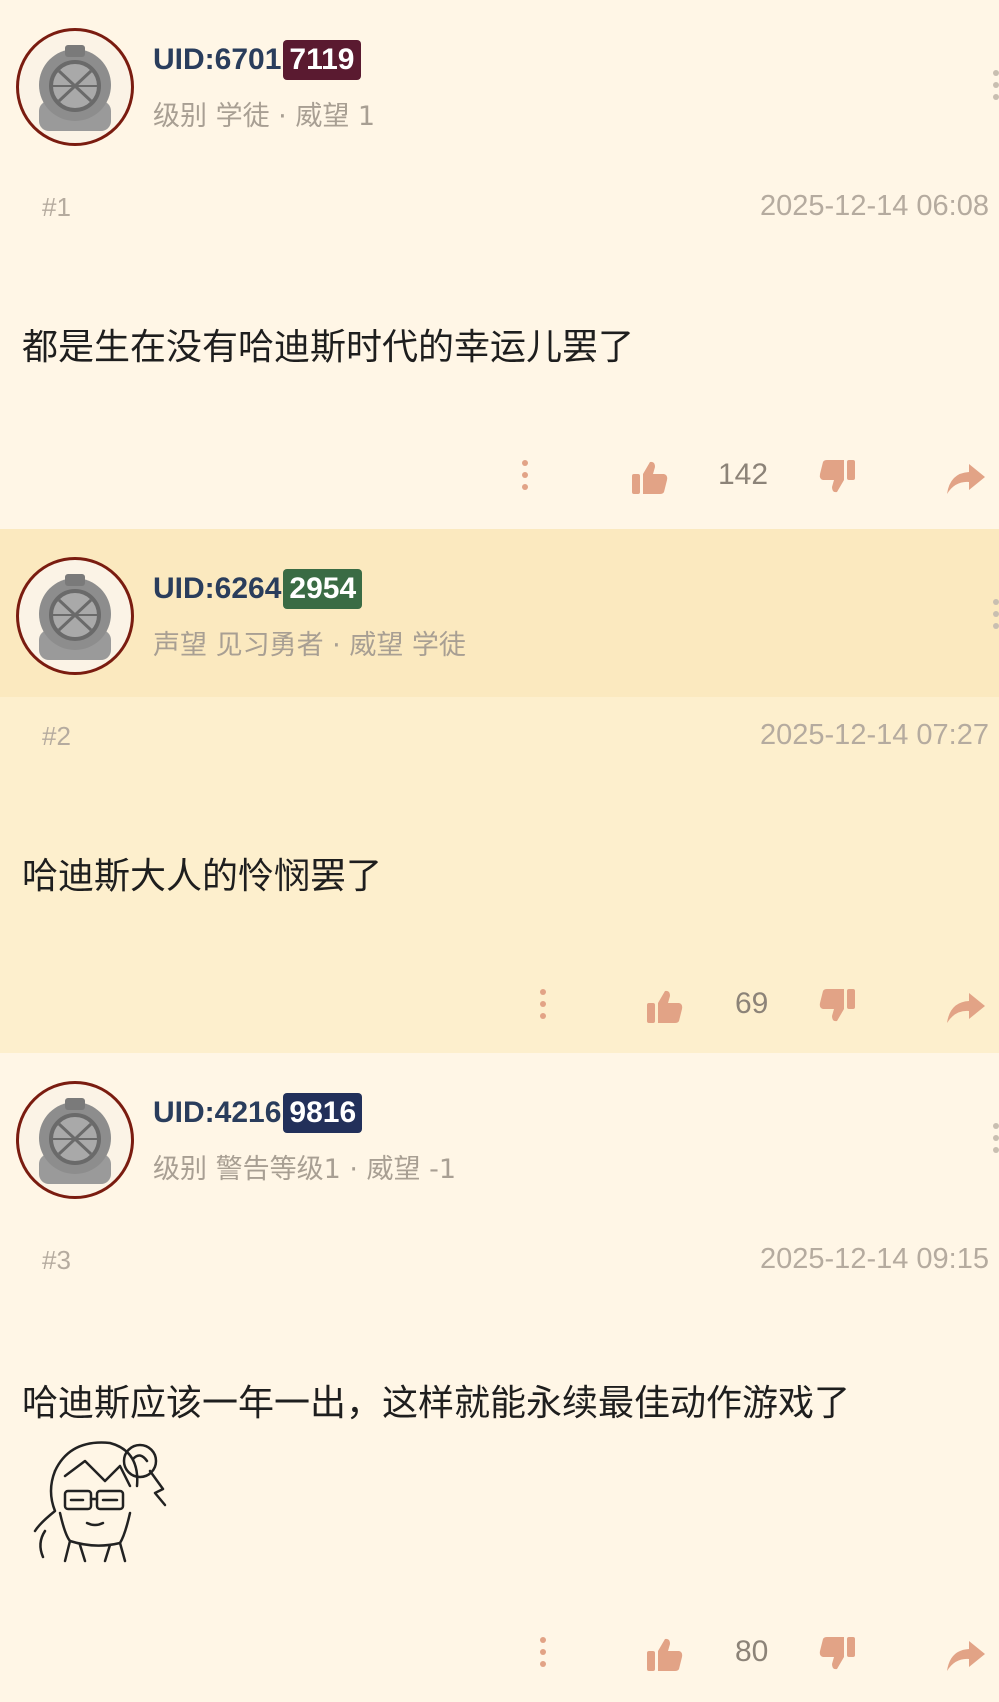  Describe the element at coordinates (752, 1651) in the screenshot. I see `like-count: 80` at that location.